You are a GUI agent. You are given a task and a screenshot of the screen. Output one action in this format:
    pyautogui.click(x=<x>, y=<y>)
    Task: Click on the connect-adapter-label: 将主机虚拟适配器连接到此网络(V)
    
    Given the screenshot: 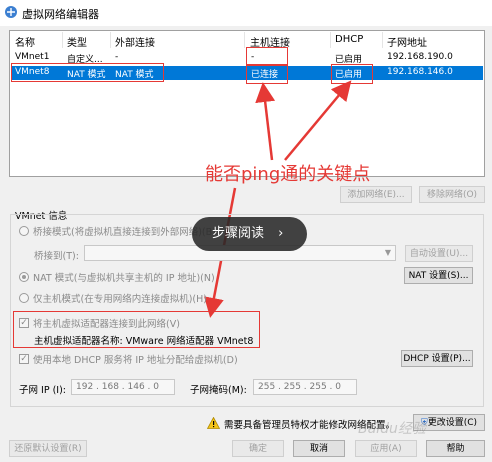 What is the action you would take?
    pyautogui.click(x=106, y=324)
    